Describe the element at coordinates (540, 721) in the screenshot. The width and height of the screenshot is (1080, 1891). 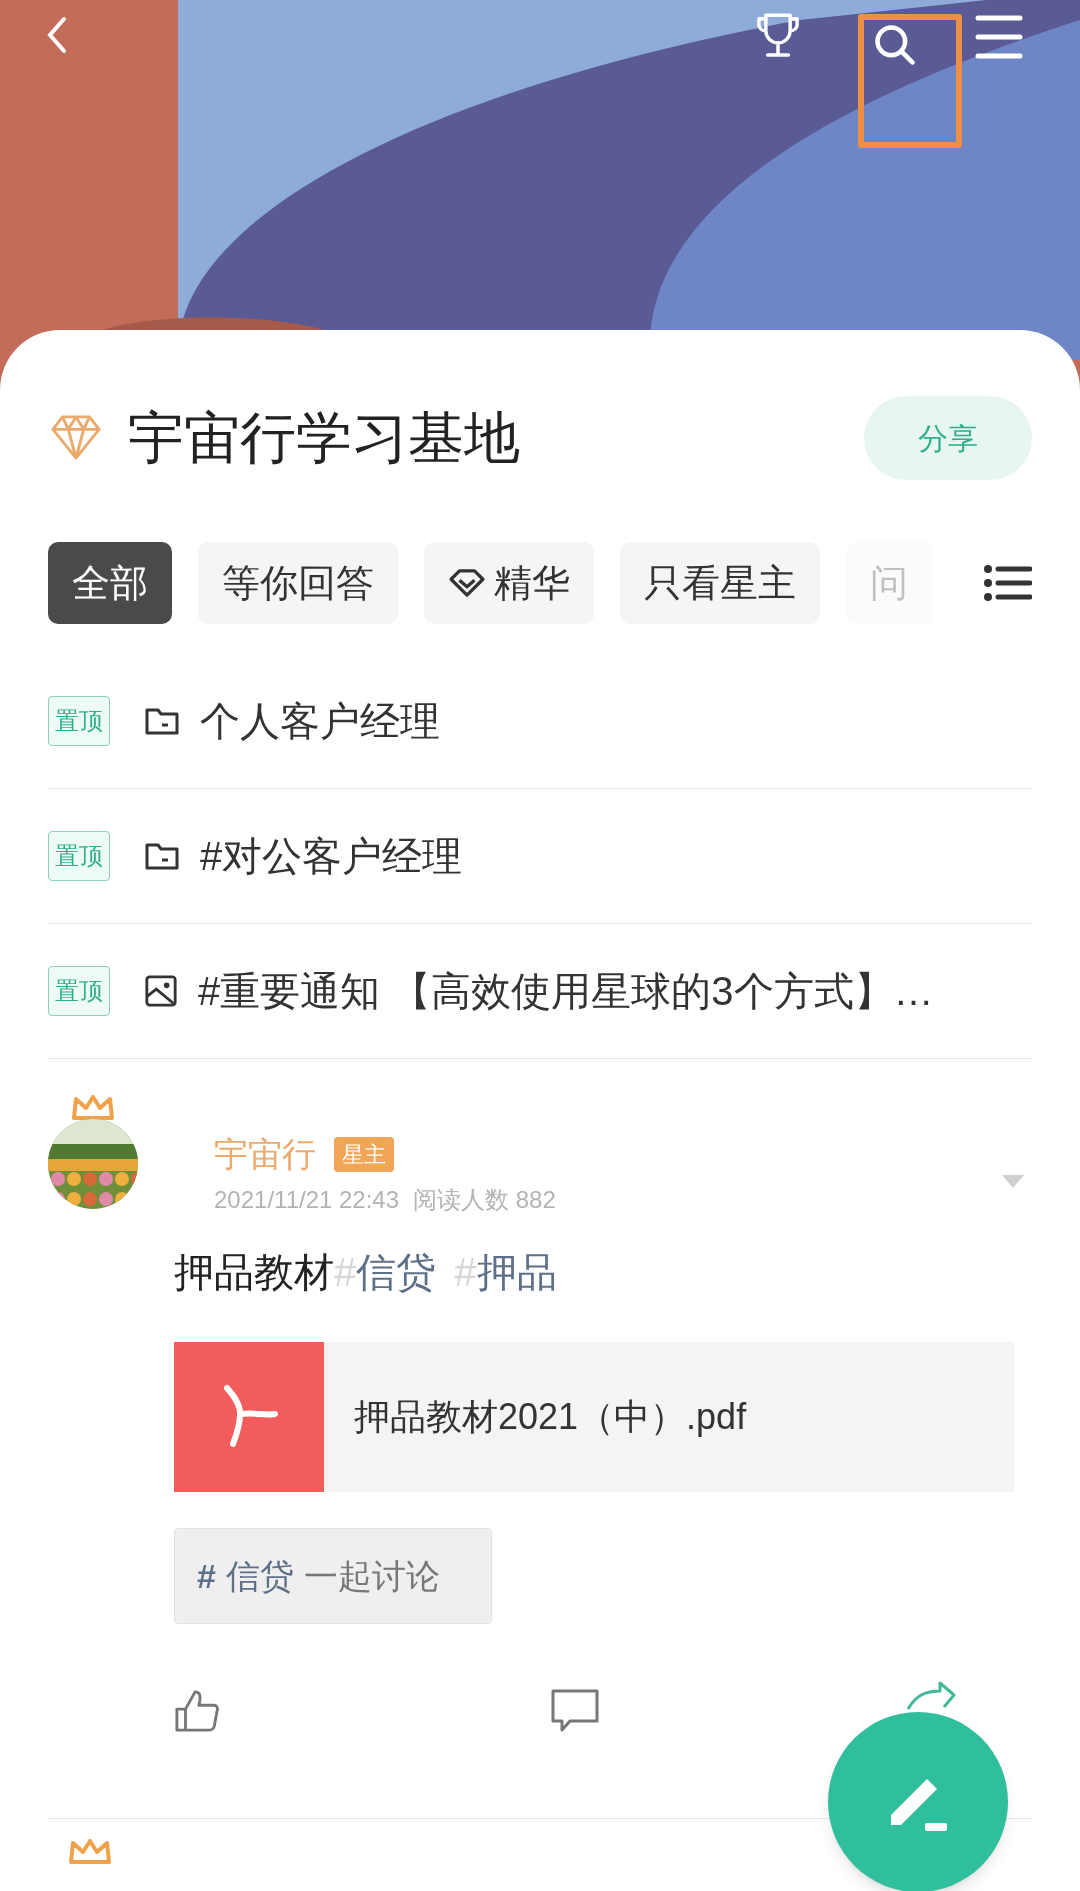
I see `pinned-item: 置顶 个人客户经理` at that location.